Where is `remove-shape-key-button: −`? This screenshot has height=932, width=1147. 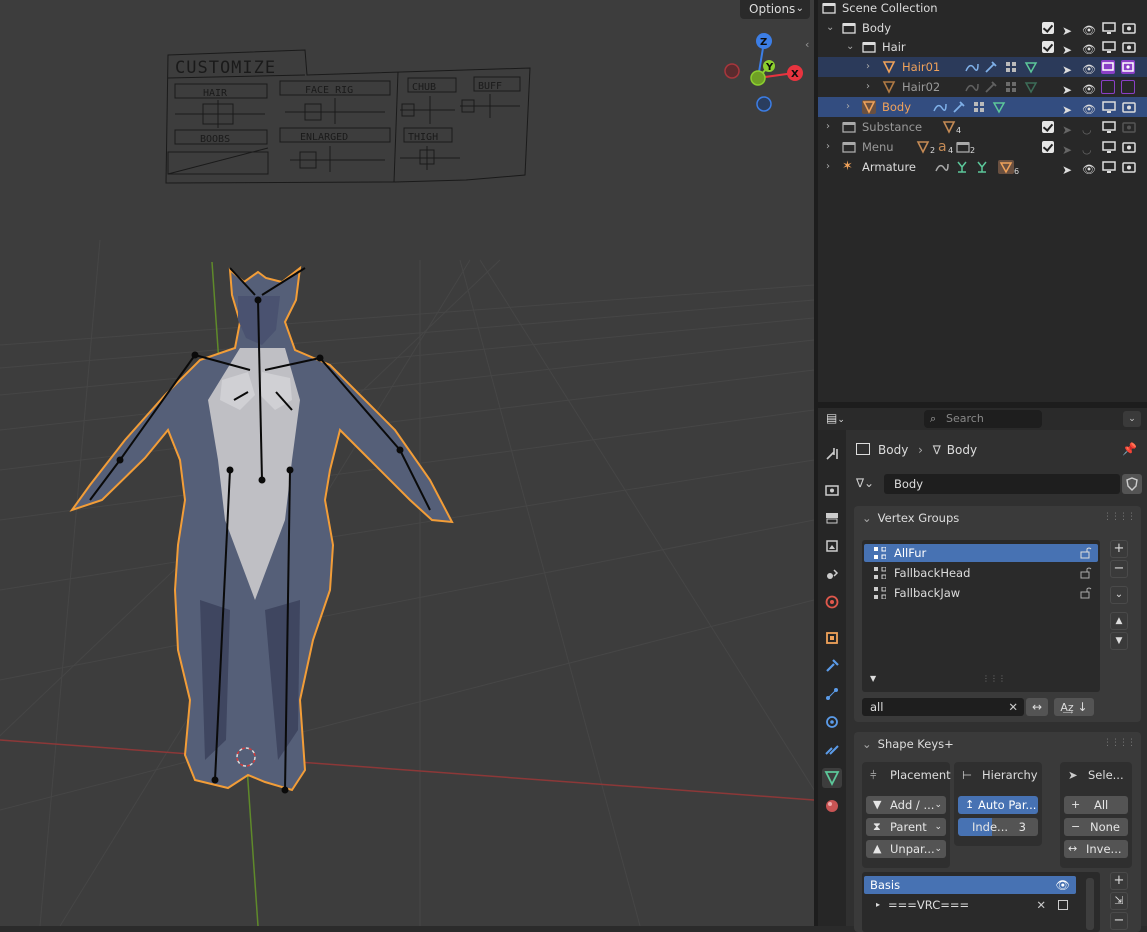 remove-shape-key-button: − is located at coordinates (1119, 921).